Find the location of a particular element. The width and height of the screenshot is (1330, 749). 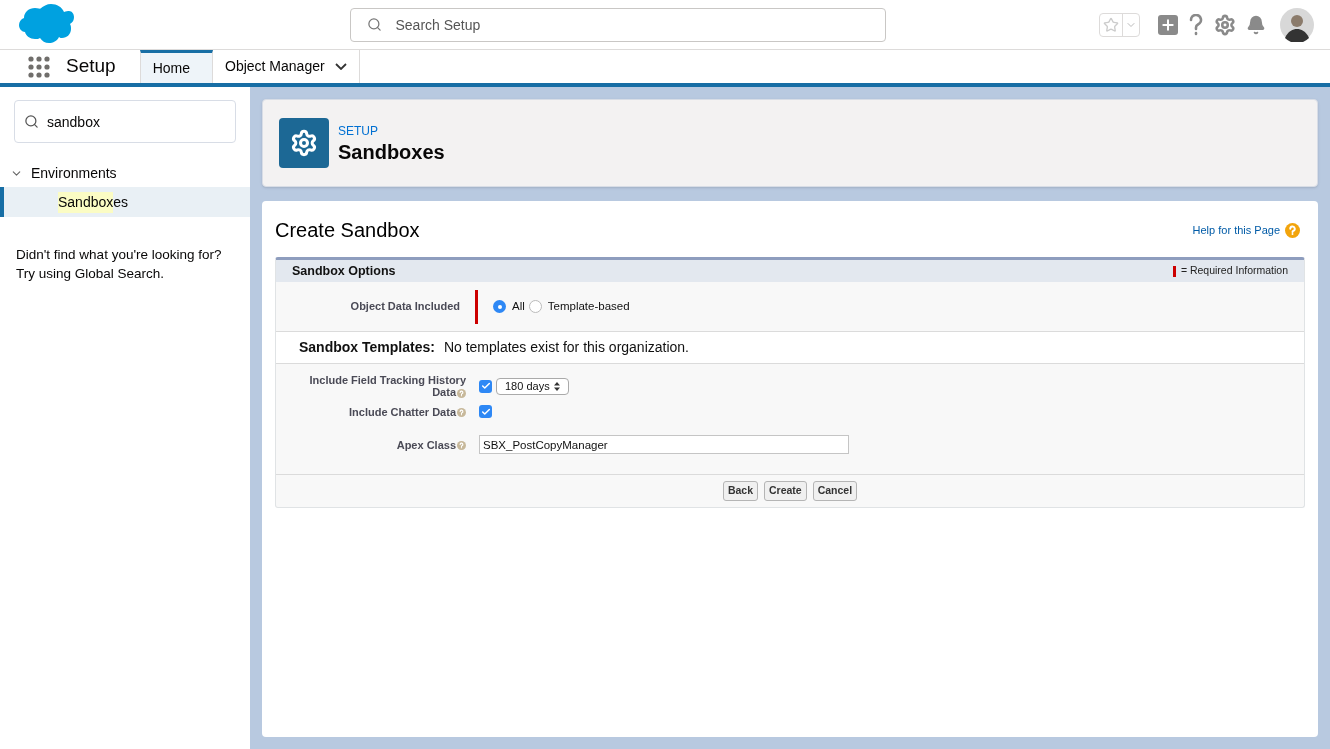

days-select: 180 days is located at coordinates (532, 386).